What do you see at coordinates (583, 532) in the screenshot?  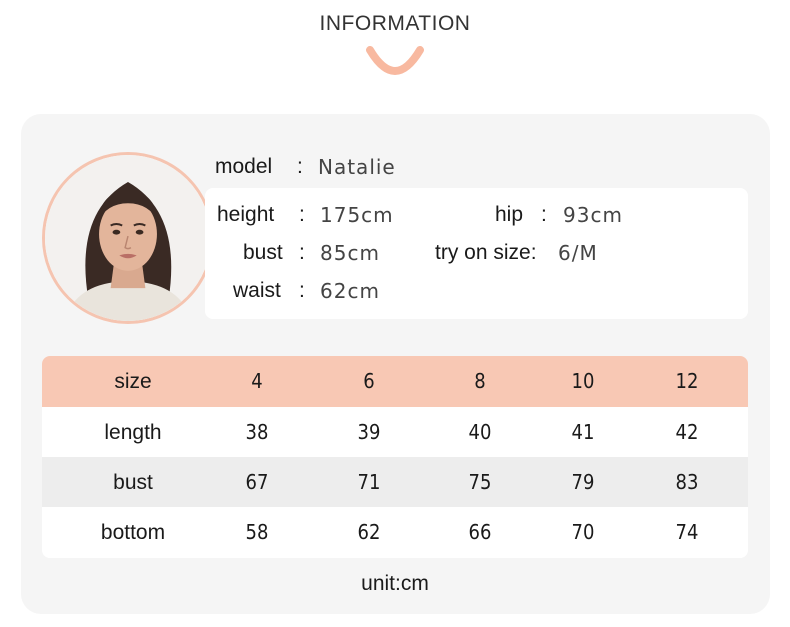 I see `table-cell: 70` at bounding box center [583, 532].